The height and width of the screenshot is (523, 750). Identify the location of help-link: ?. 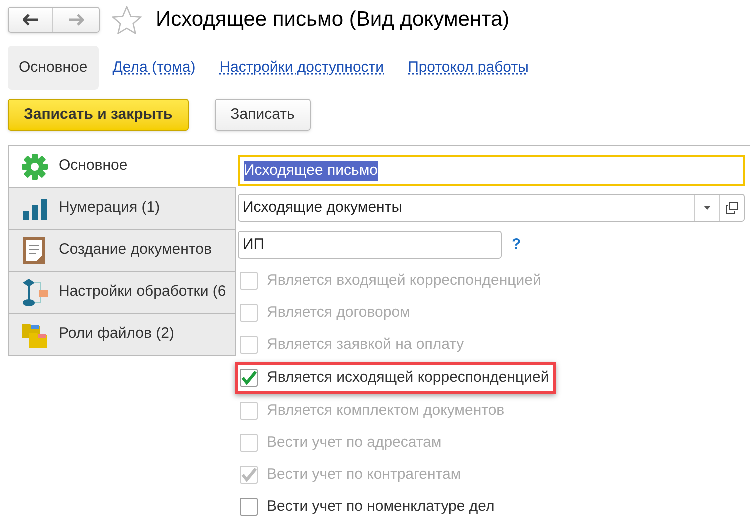
(517, 245).